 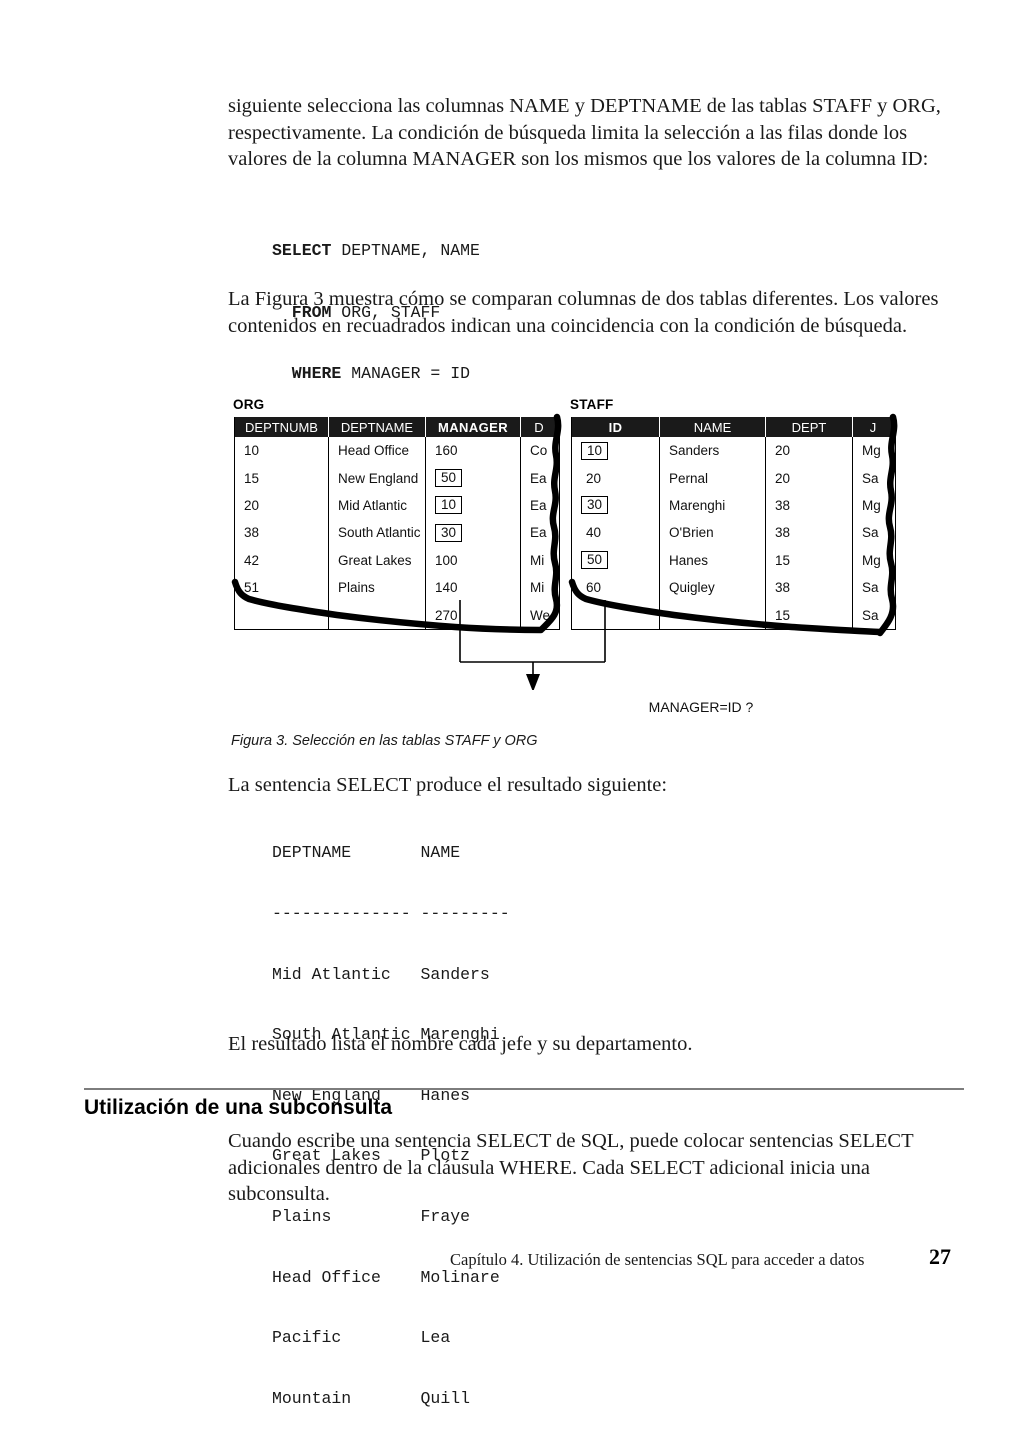 What do you see at coordinates (381, 974) in the screenshot?
I see `result-listing-row: Mid Atlantic Sanders` at bounding box center [381, 974].